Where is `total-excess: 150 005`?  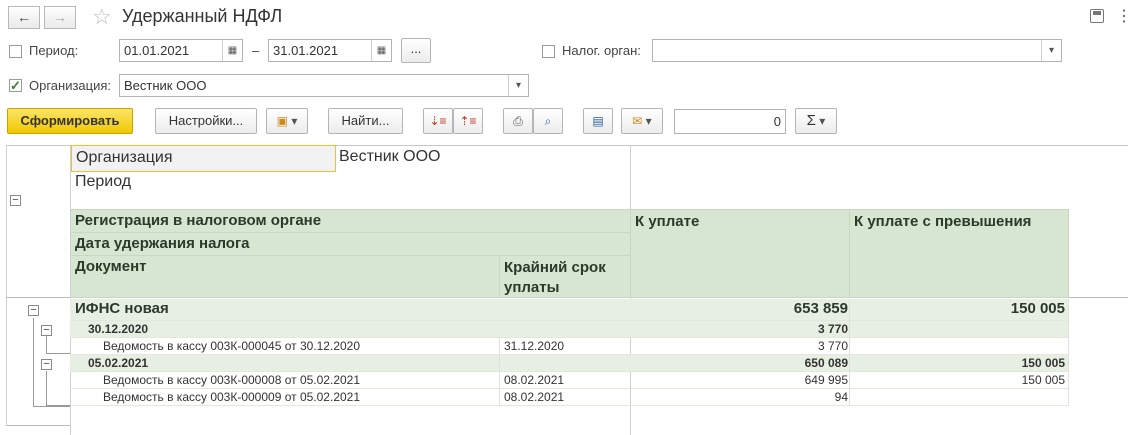 total-excess: 150 005 is located at coordinates (1037, 308).